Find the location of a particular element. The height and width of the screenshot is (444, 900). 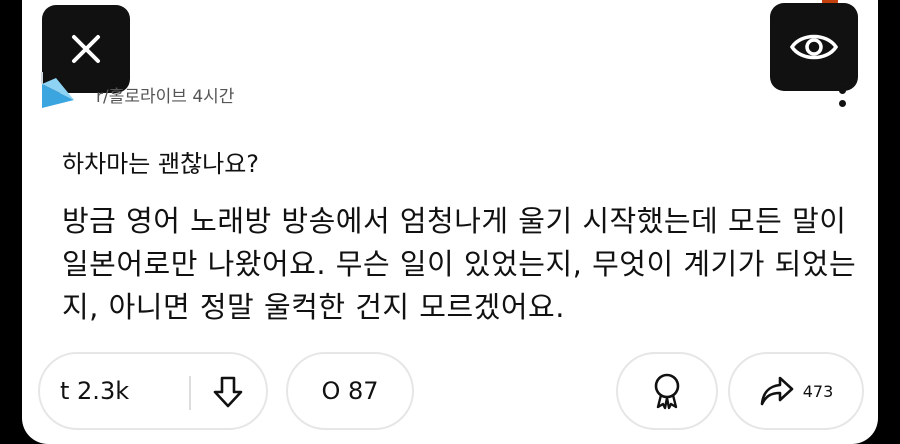

award-button is located at coordinates (667, 391).